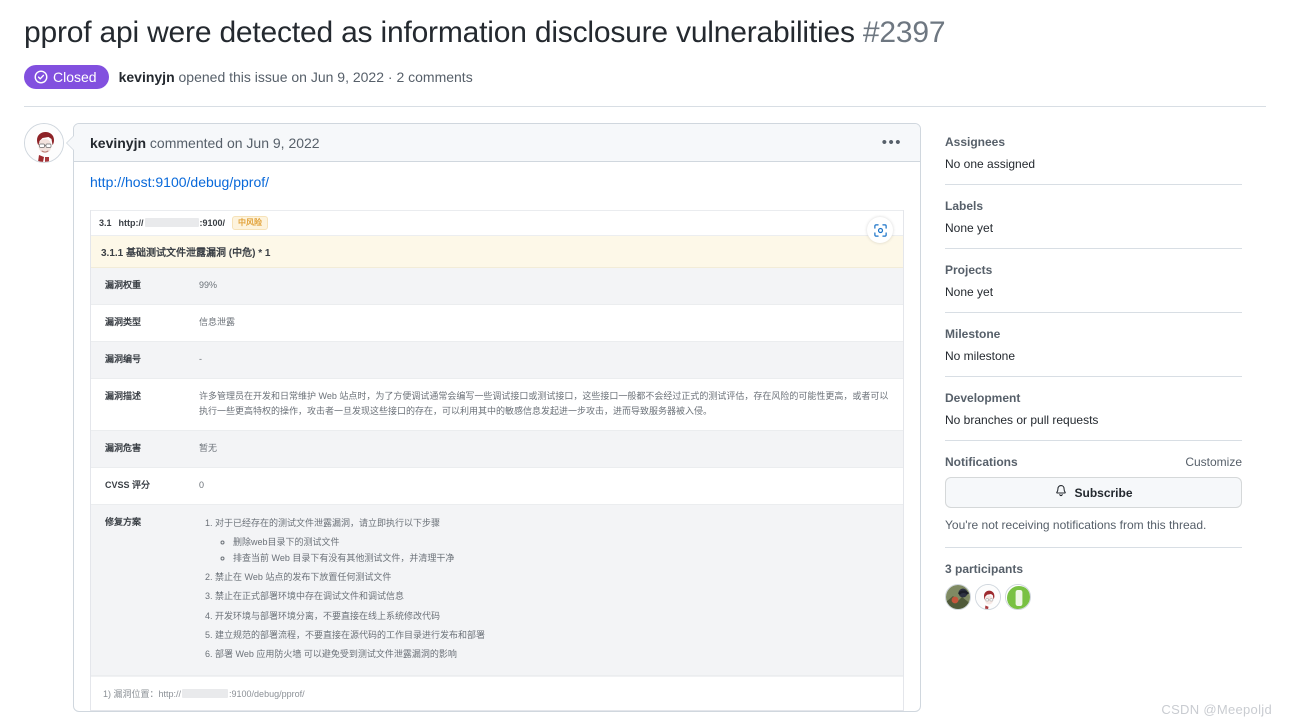  What do you see at coordinates (1093, 142) in the screenshot?
I see `sidebar-label: Assignees` at bounding box center [1093, 142].